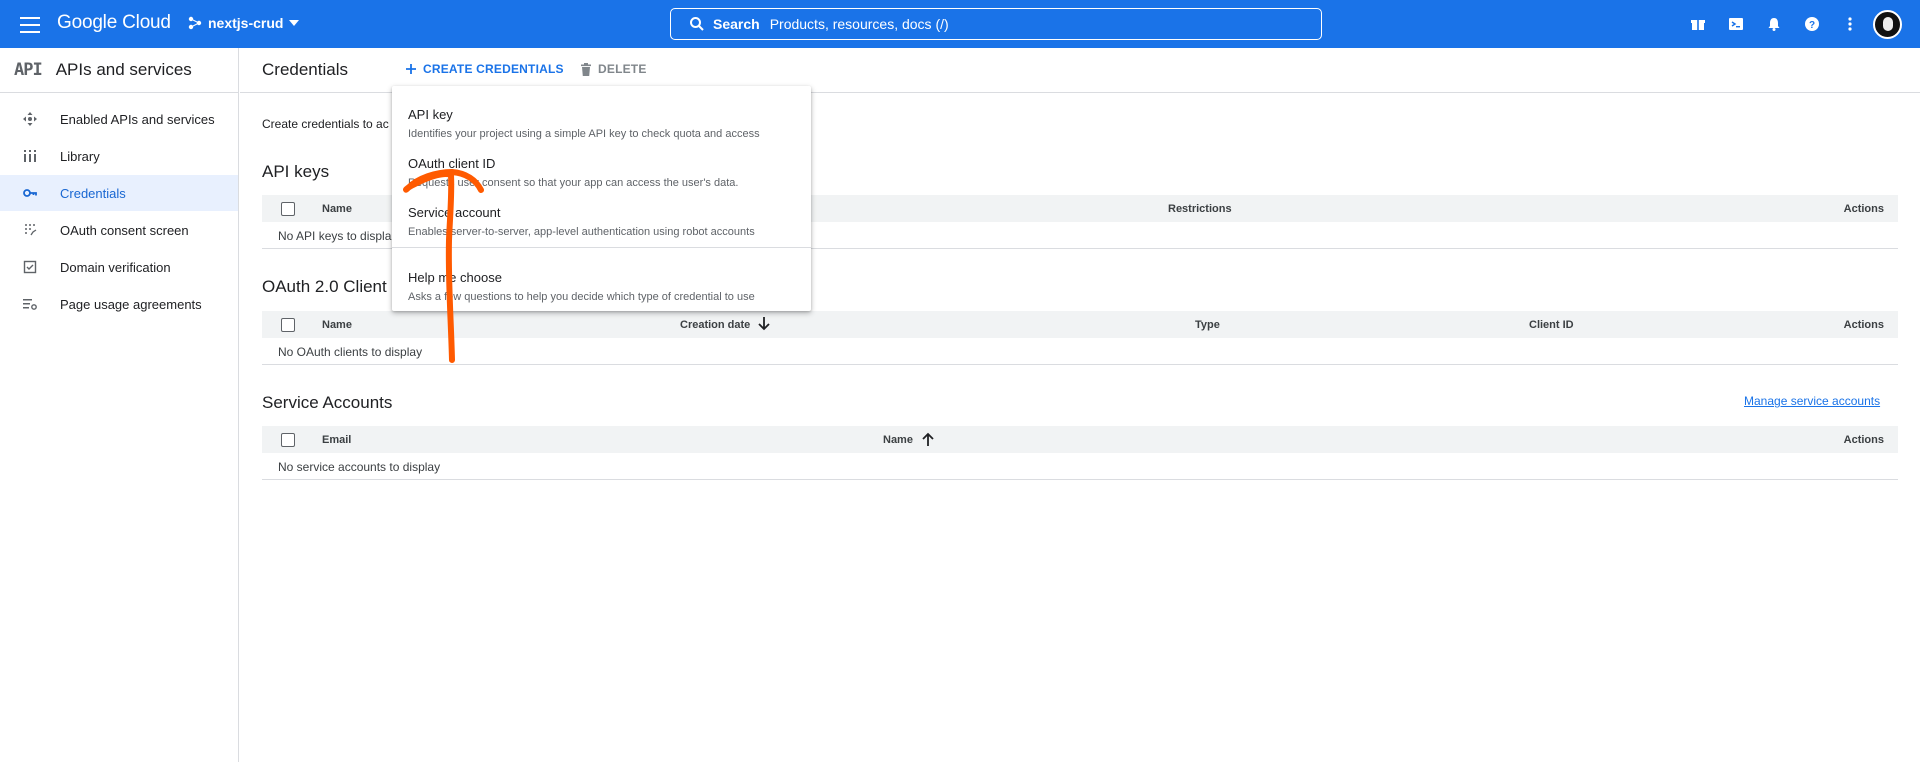 This screenshot has height=762, width=1920. Describe the element at coordinates (1812, 401) in the screenshot. I see `manage-service-accounts-link: Manage service accounts` at that location.